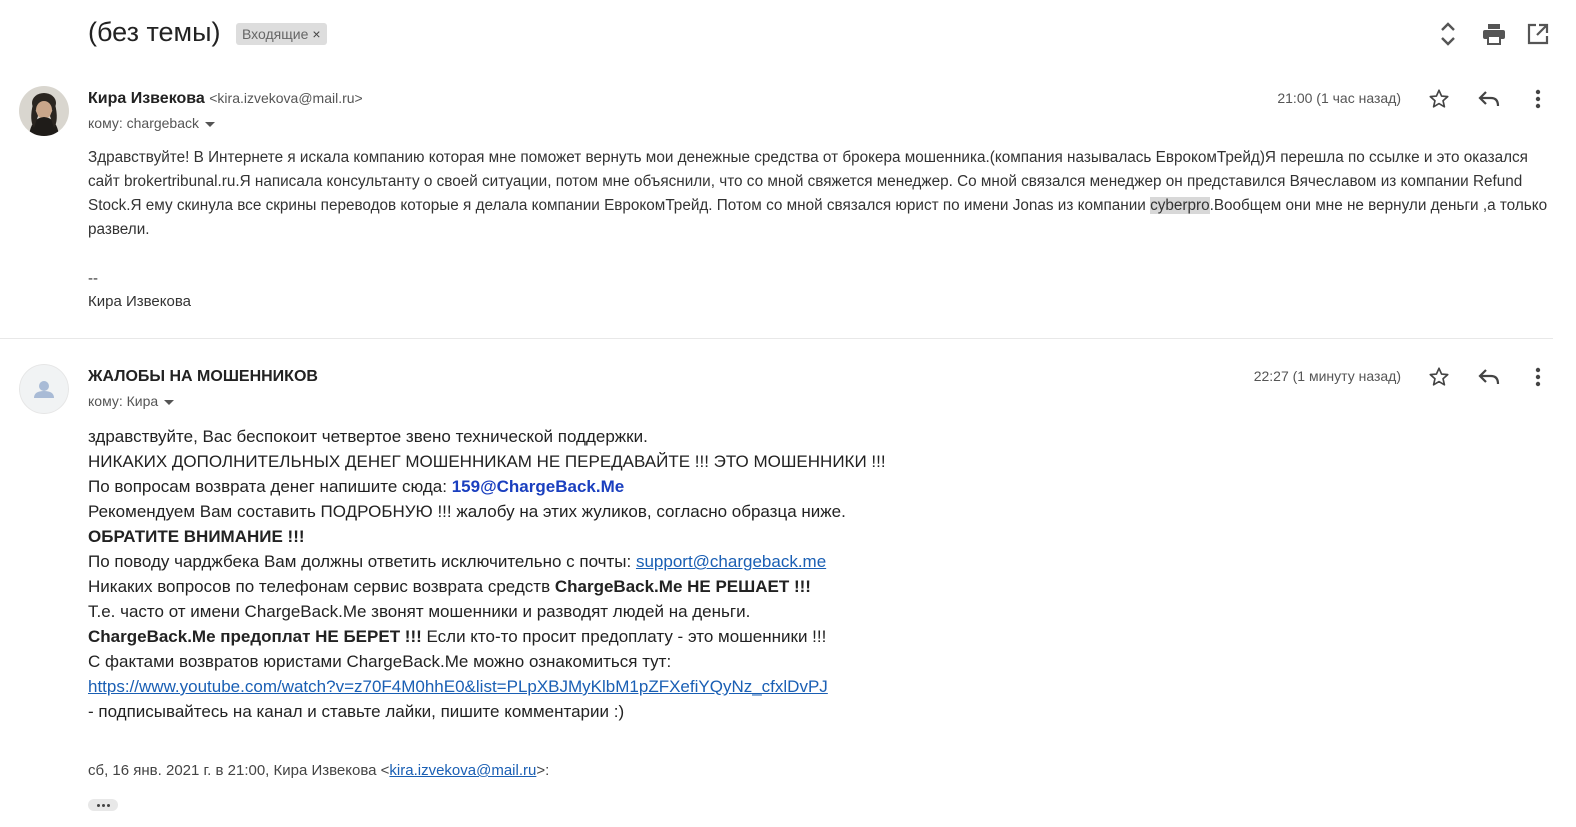  I want to click on open-in-new-window-icon, so click(1538, 34).